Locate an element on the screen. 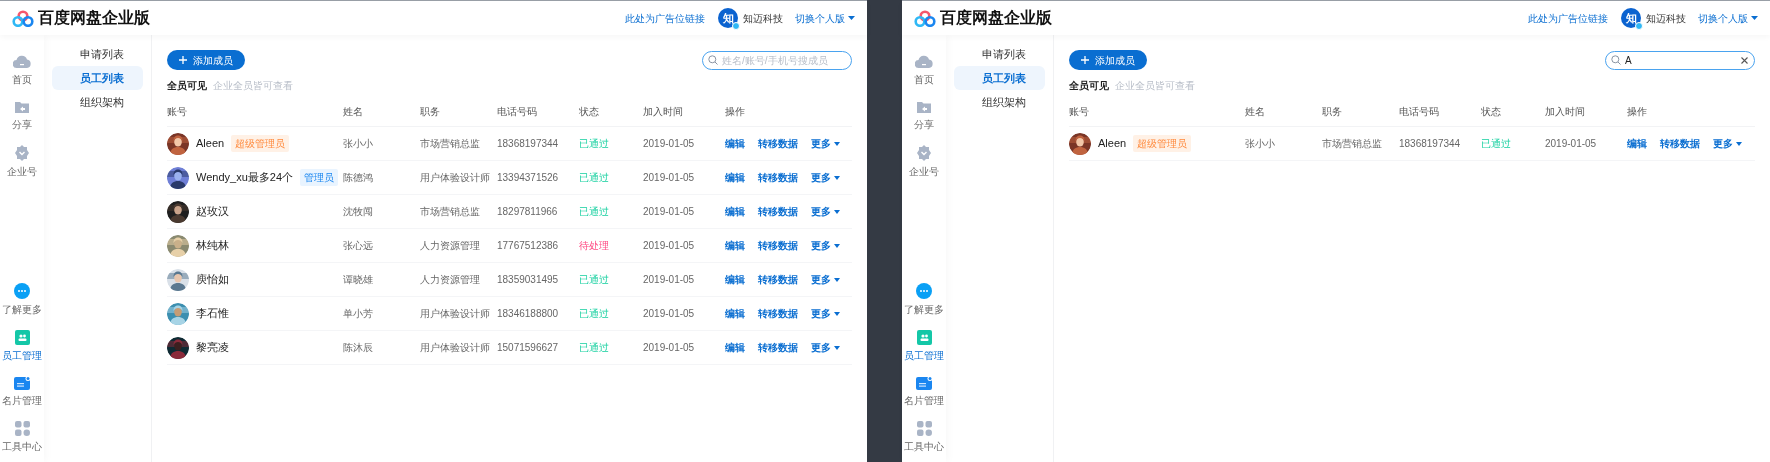 The image size is (1770, 462). account-name: 李石惟 is located at coordinates (212, 314).